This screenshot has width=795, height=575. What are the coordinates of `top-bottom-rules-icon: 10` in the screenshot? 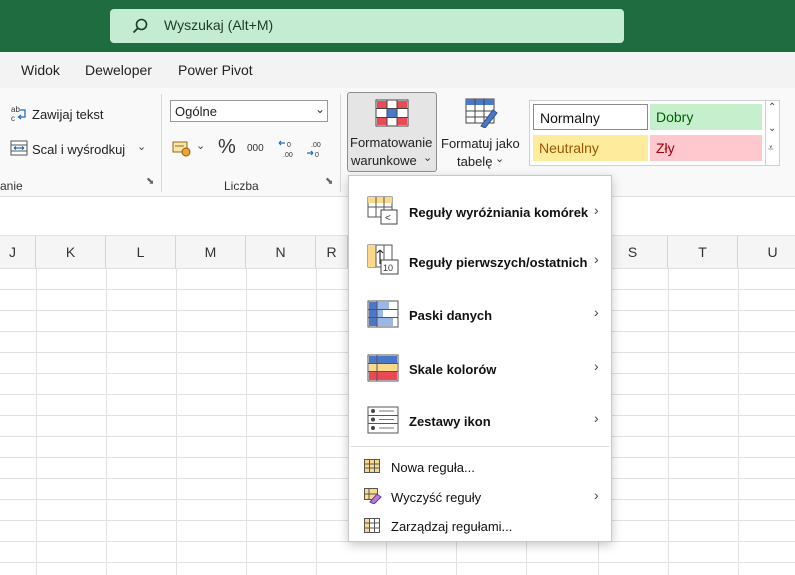 It's located at (383, 259).